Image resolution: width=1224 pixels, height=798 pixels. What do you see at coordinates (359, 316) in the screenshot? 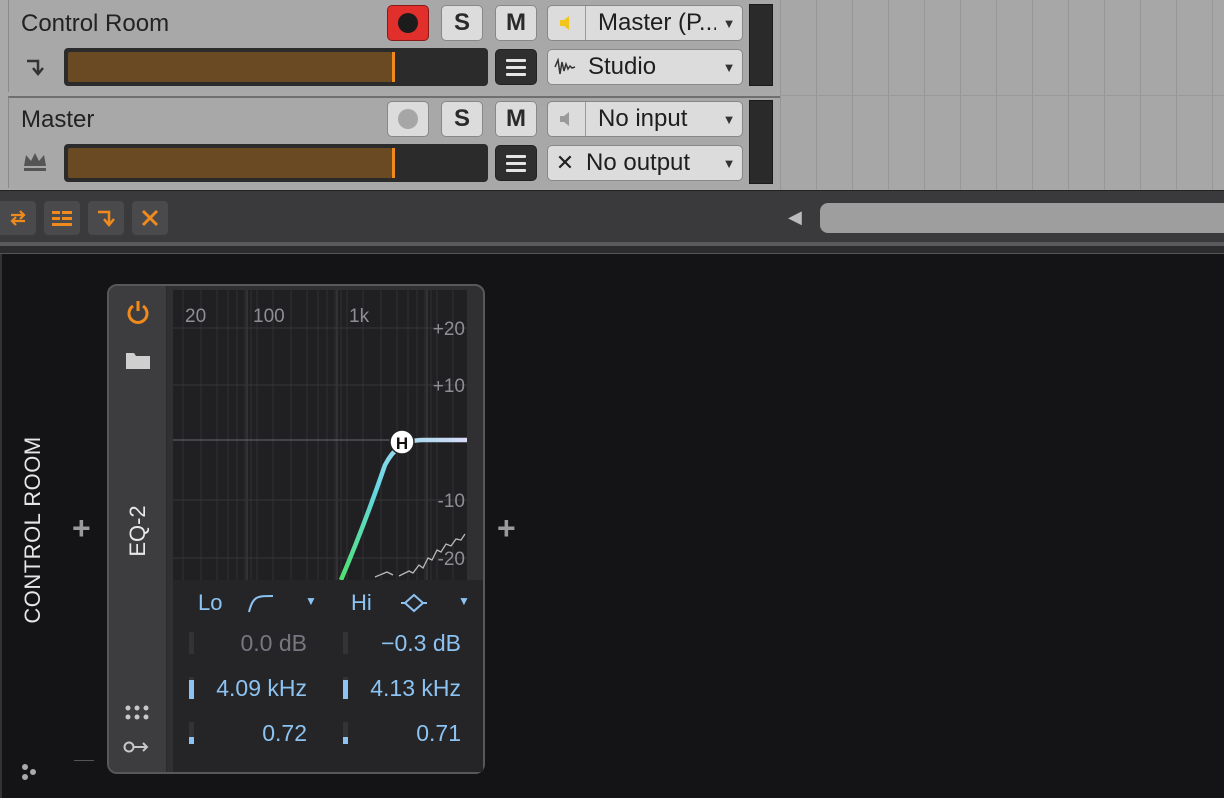
I see `freq-tick: 1k` at bounding box center [359, 316].